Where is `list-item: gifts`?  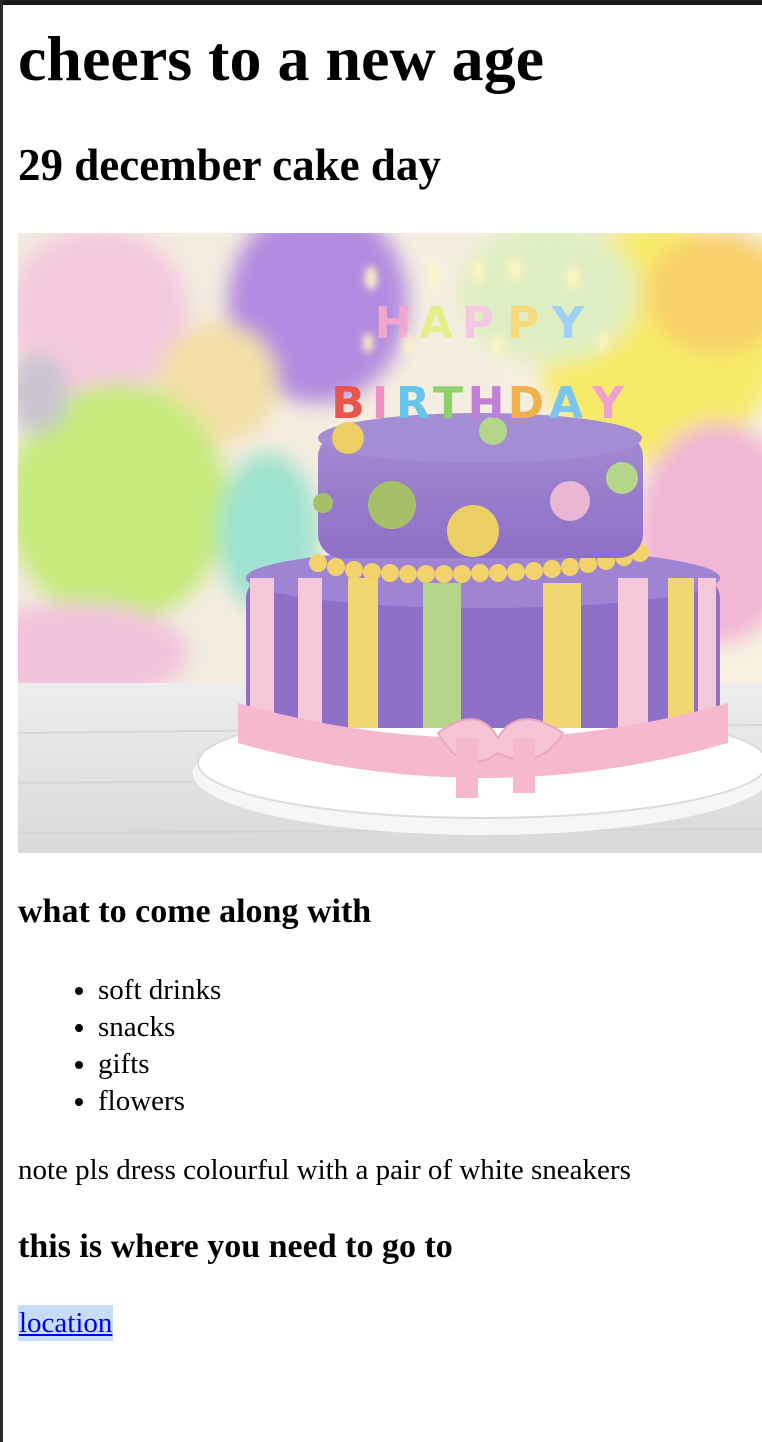 list-item: gifts is located at coordinates (159, 1064).